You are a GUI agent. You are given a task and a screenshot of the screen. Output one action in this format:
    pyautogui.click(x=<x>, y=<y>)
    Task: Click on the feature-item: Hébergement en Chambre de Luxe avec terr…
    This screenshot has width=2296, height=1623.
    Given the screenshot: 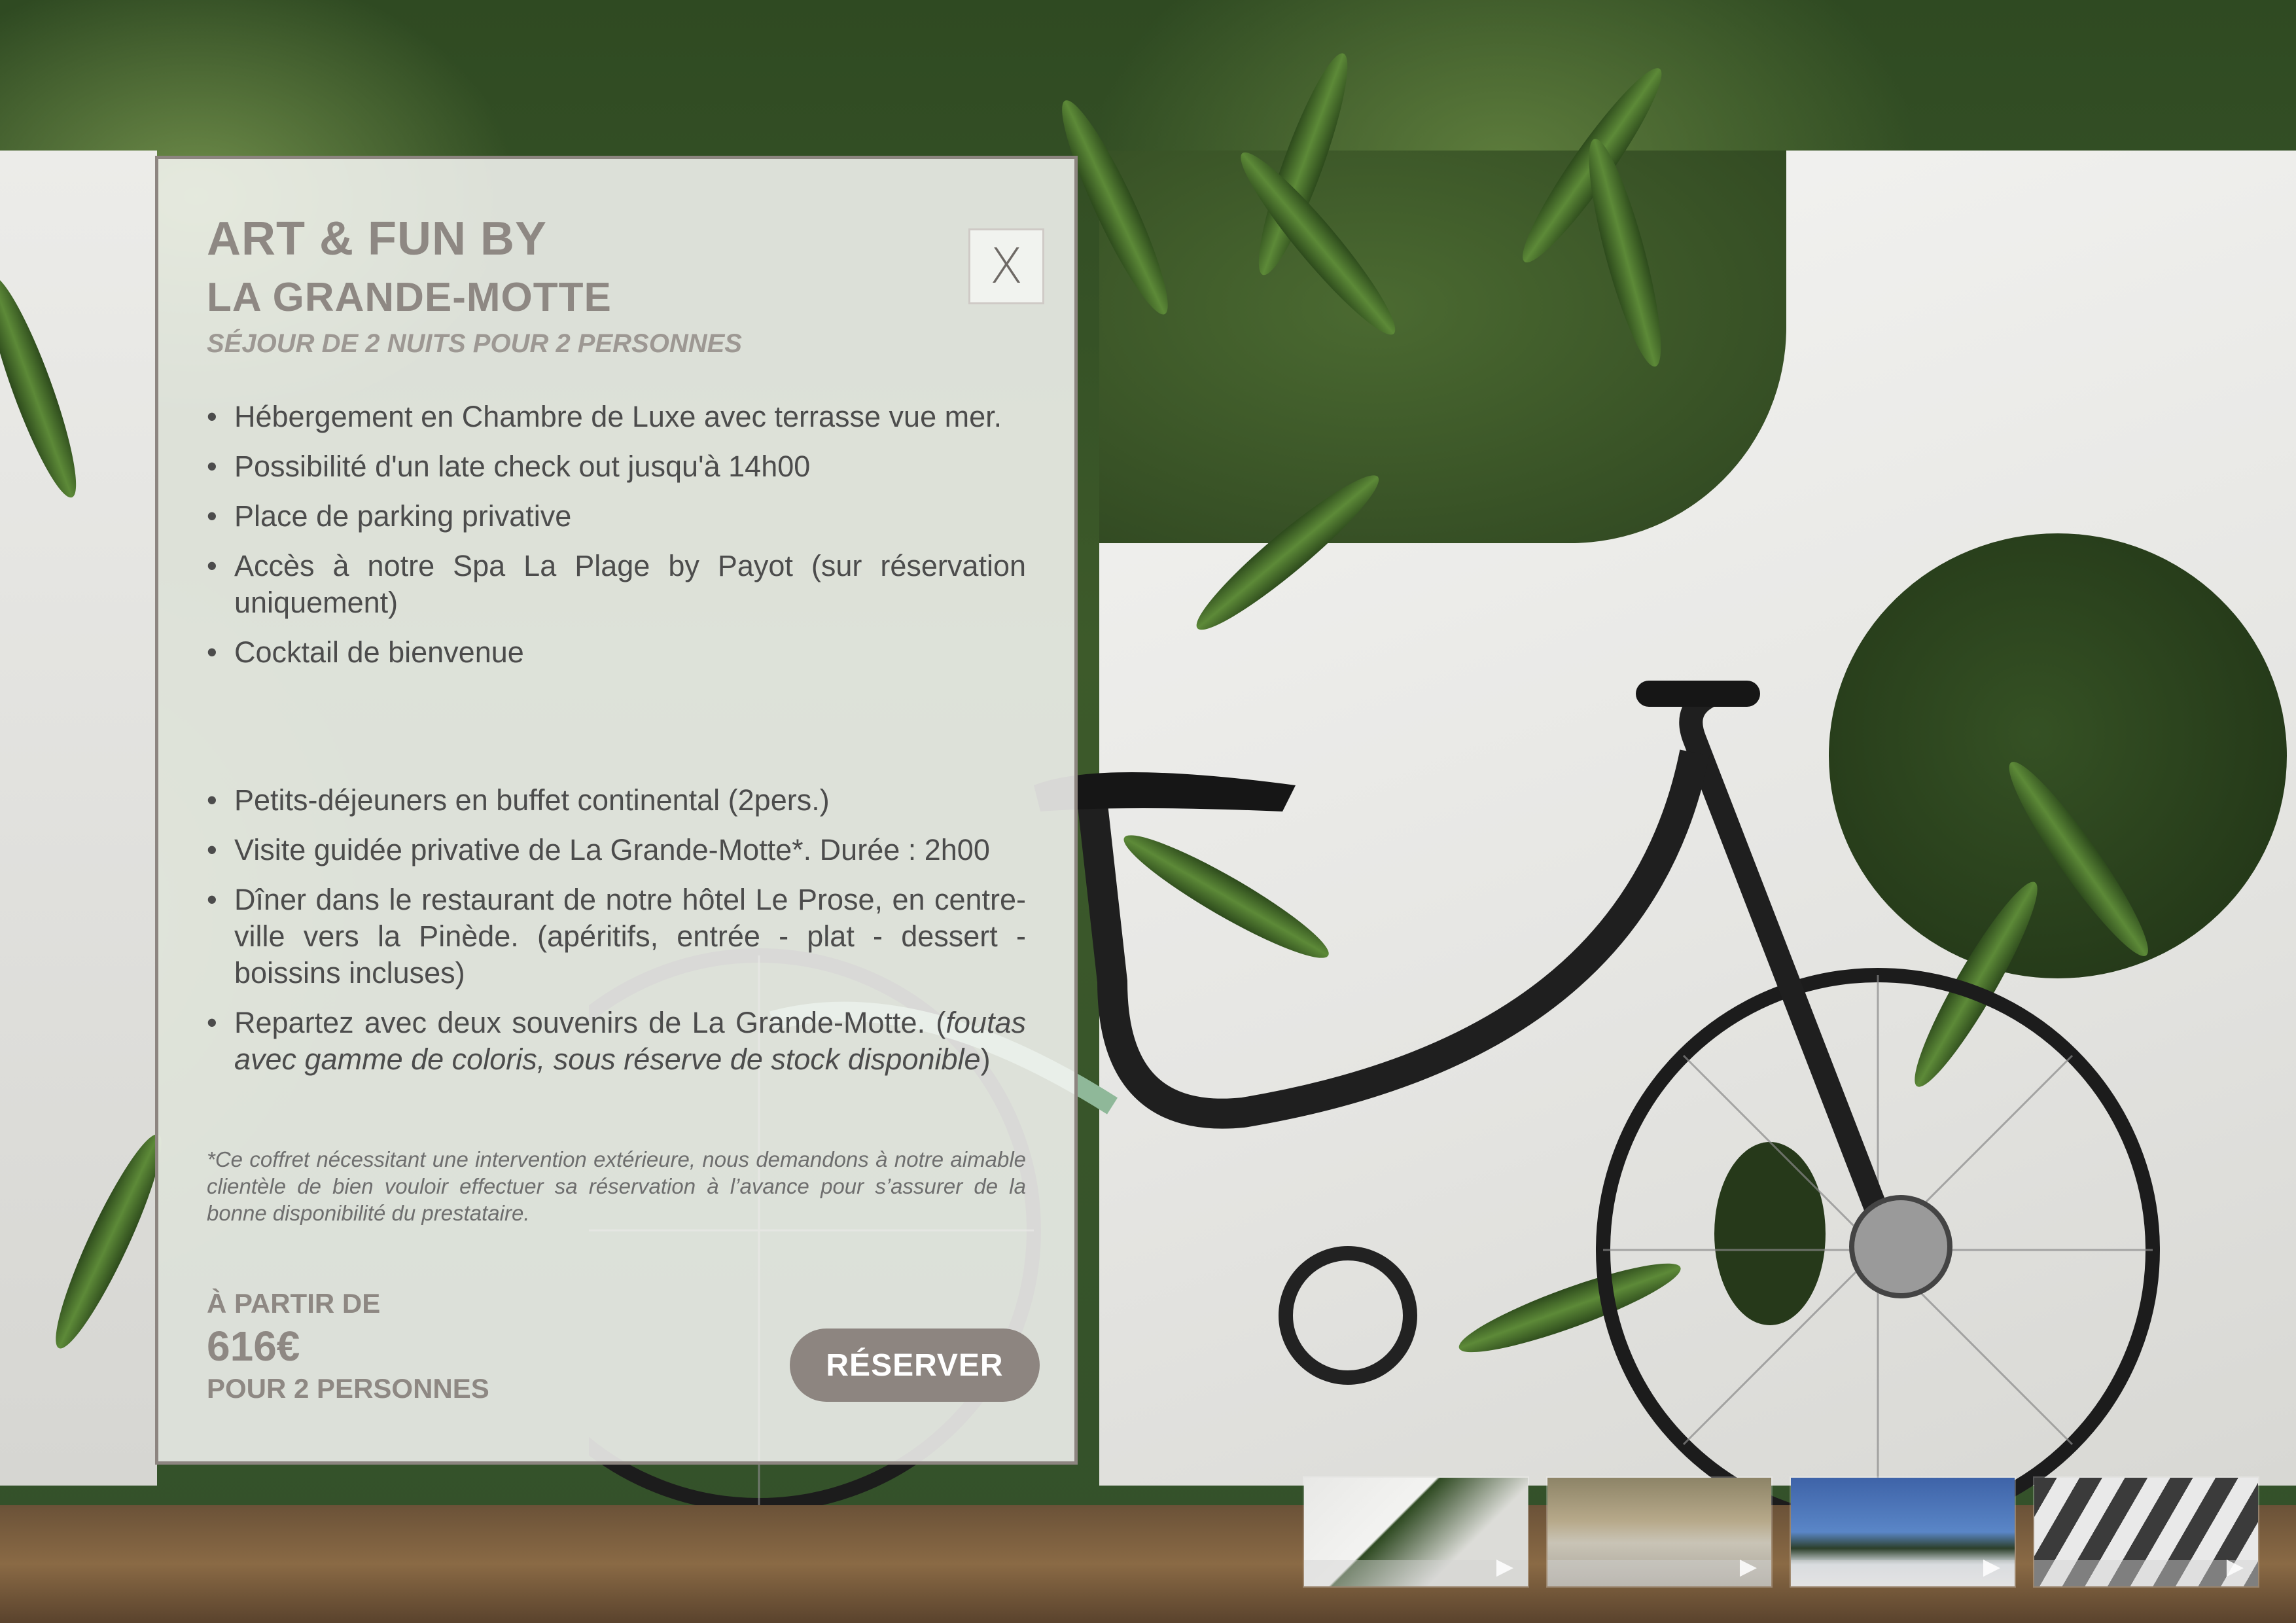 What is the action you would take?
    pyautogui.click(x=616, y=417)
    